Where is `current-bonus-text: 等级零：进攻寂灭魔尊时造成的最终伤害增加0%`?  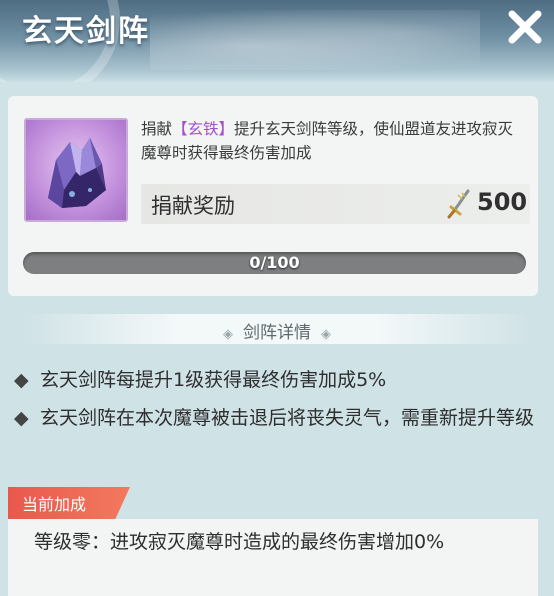
current-bonus-text: 等级零：进攻寂灭魔尊时造成的最终伤害增加0% is located at coordinates (273, 537).